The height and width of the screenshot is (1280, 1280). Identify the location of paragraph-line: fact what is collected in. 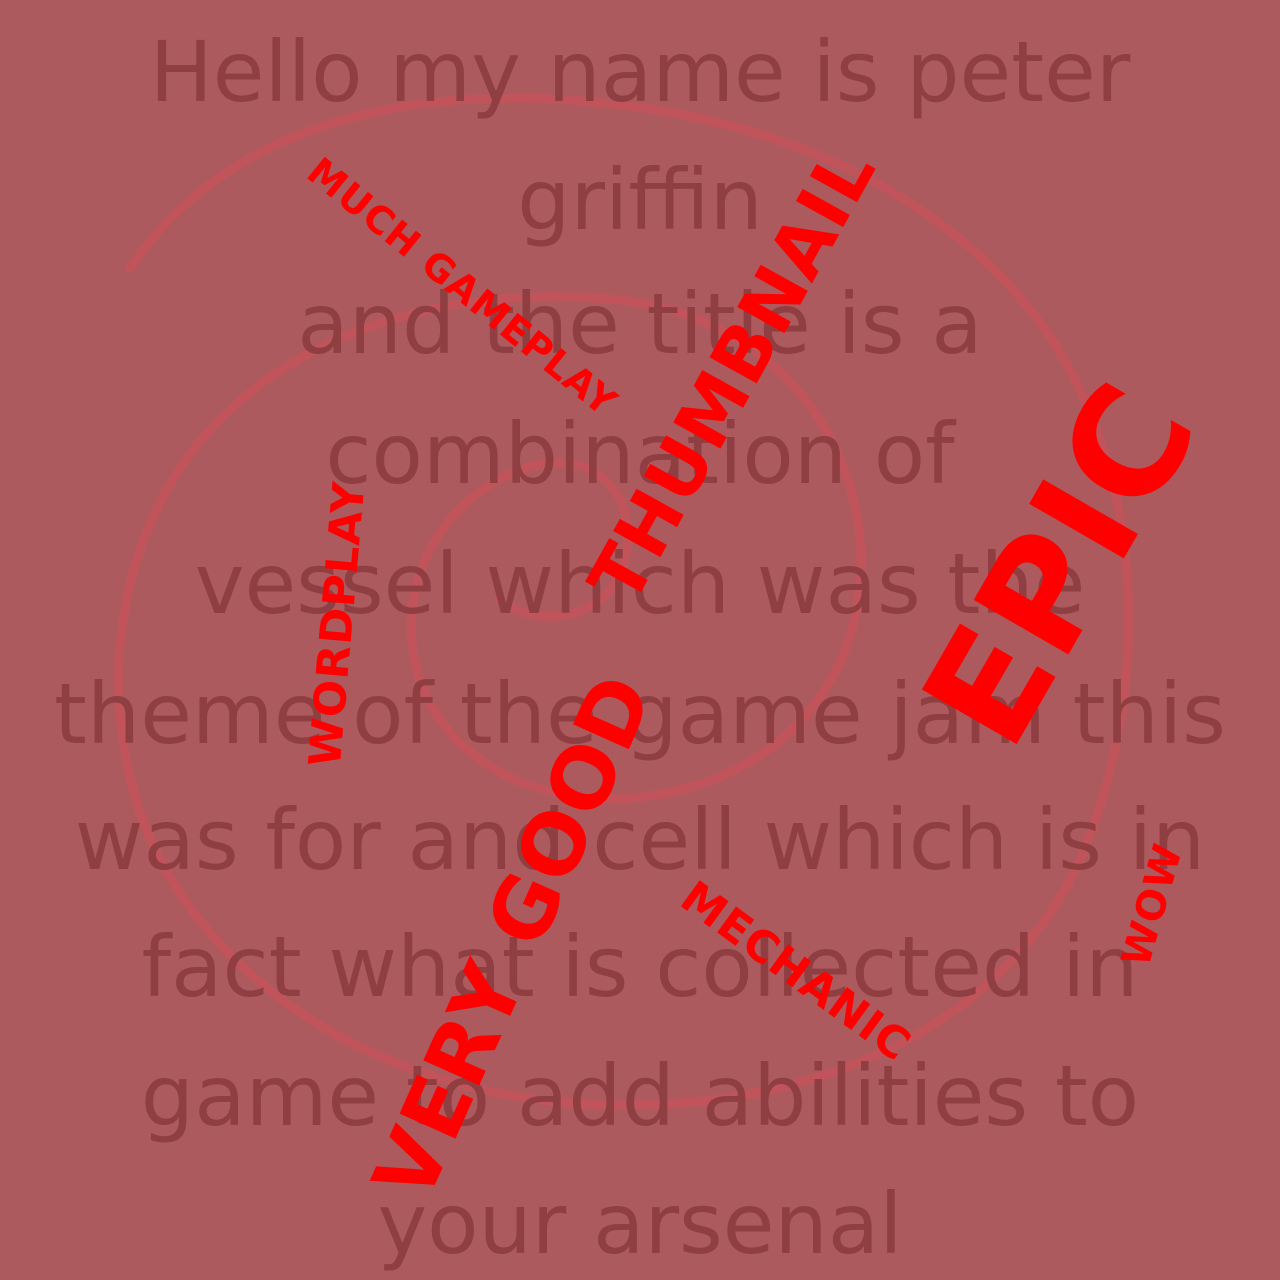
(640, 967).